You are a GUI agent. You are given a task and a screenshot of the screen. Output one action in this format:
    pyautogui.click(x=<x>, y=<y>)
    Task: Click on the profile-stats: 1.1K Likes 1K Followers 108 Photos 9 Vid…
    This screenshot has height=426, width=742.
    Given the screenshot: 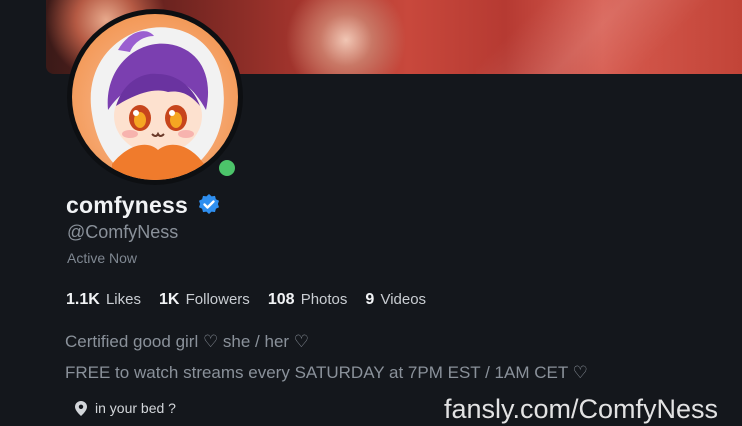 What is the action you would take?
    pyautogui.click(x=246, y=300)
    